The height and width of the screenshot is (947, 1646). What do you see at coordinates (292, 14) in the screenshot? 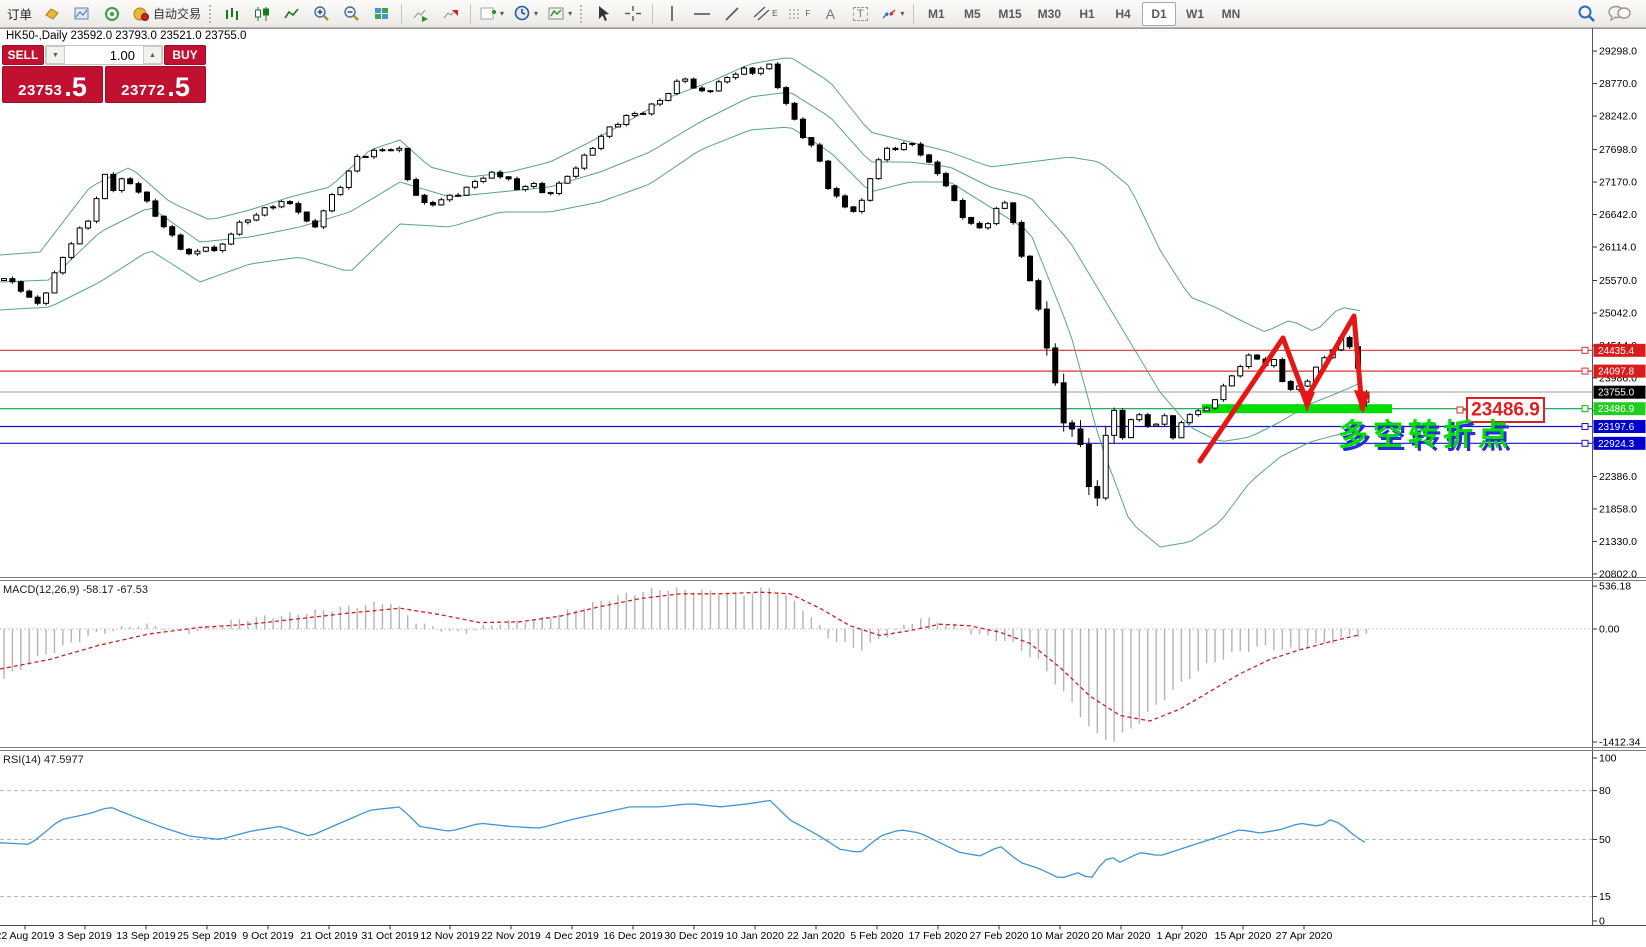
I see `line-chart-icon` at bounding box center [292, 14].